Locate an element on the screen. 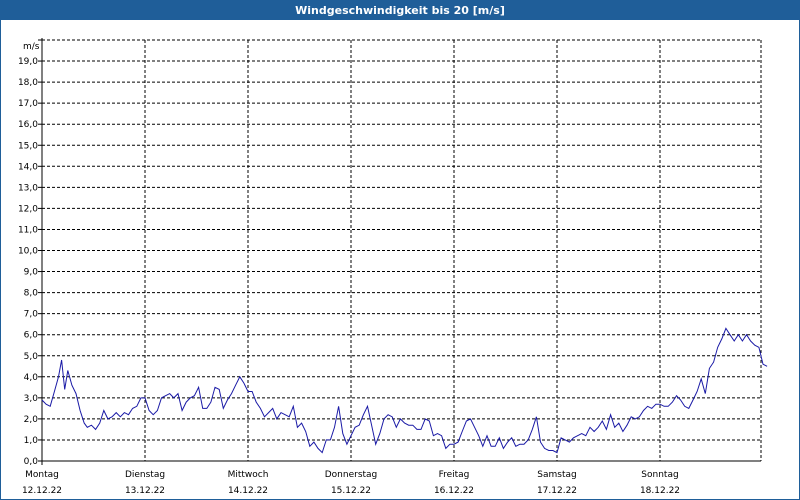  y-tick-label: 10,0 is located at coordinates (28, 252).